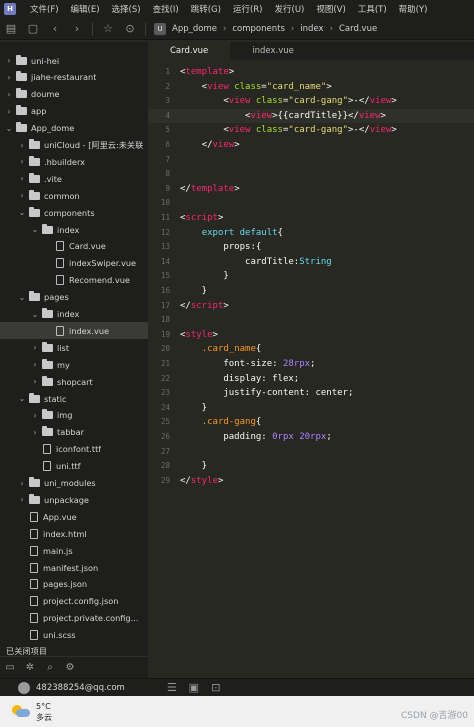  I want to click on star-icon: ☆, so click(108, 29).